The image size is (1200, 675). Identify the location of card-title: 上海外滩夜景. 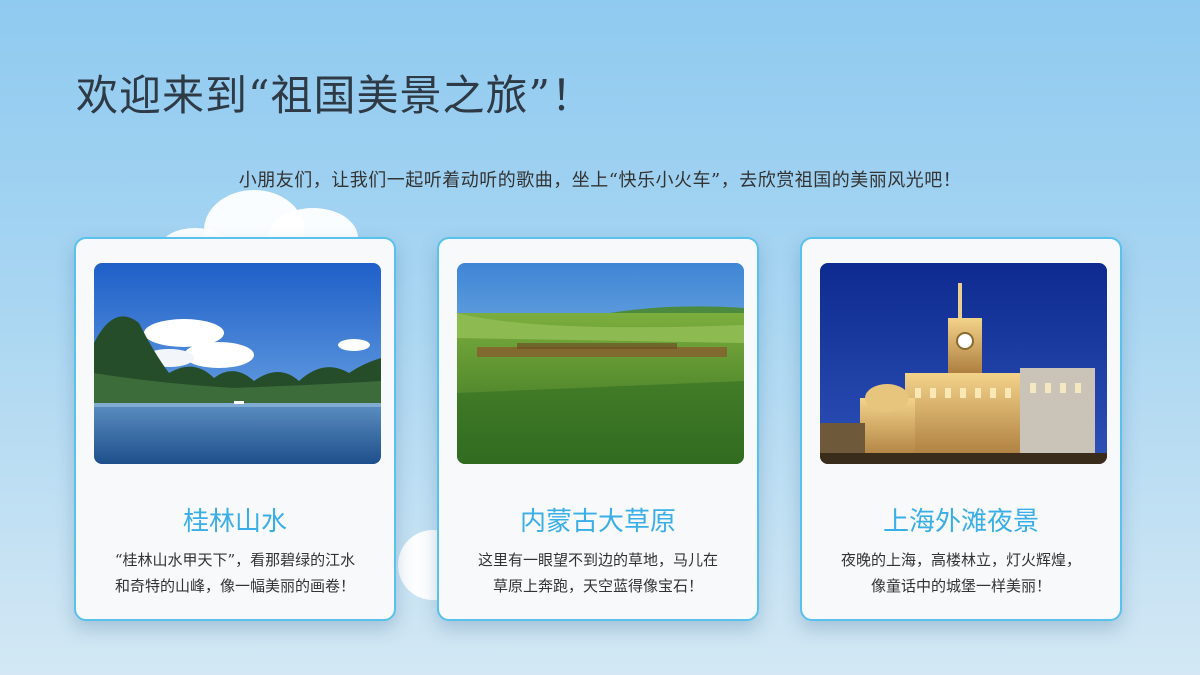
(960, 522).